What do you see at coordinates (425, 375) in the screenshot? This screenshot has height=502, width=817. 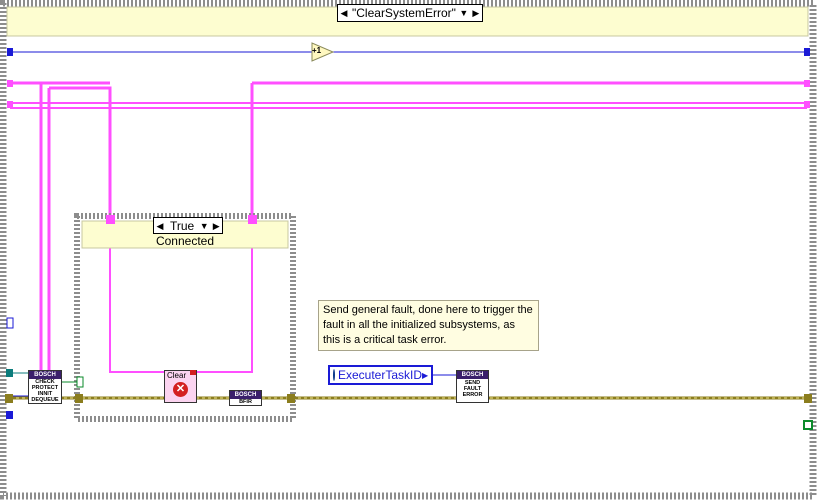 I see `enum-arrow-icon: ▶` at bounding box center [425, 375].